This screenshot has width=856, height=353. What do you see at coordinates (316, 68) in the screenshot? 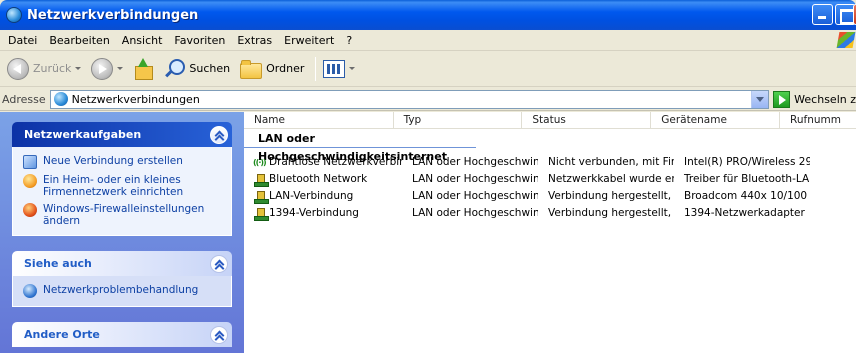
I see `toolbar-separator` at bounding box center [316, 68].